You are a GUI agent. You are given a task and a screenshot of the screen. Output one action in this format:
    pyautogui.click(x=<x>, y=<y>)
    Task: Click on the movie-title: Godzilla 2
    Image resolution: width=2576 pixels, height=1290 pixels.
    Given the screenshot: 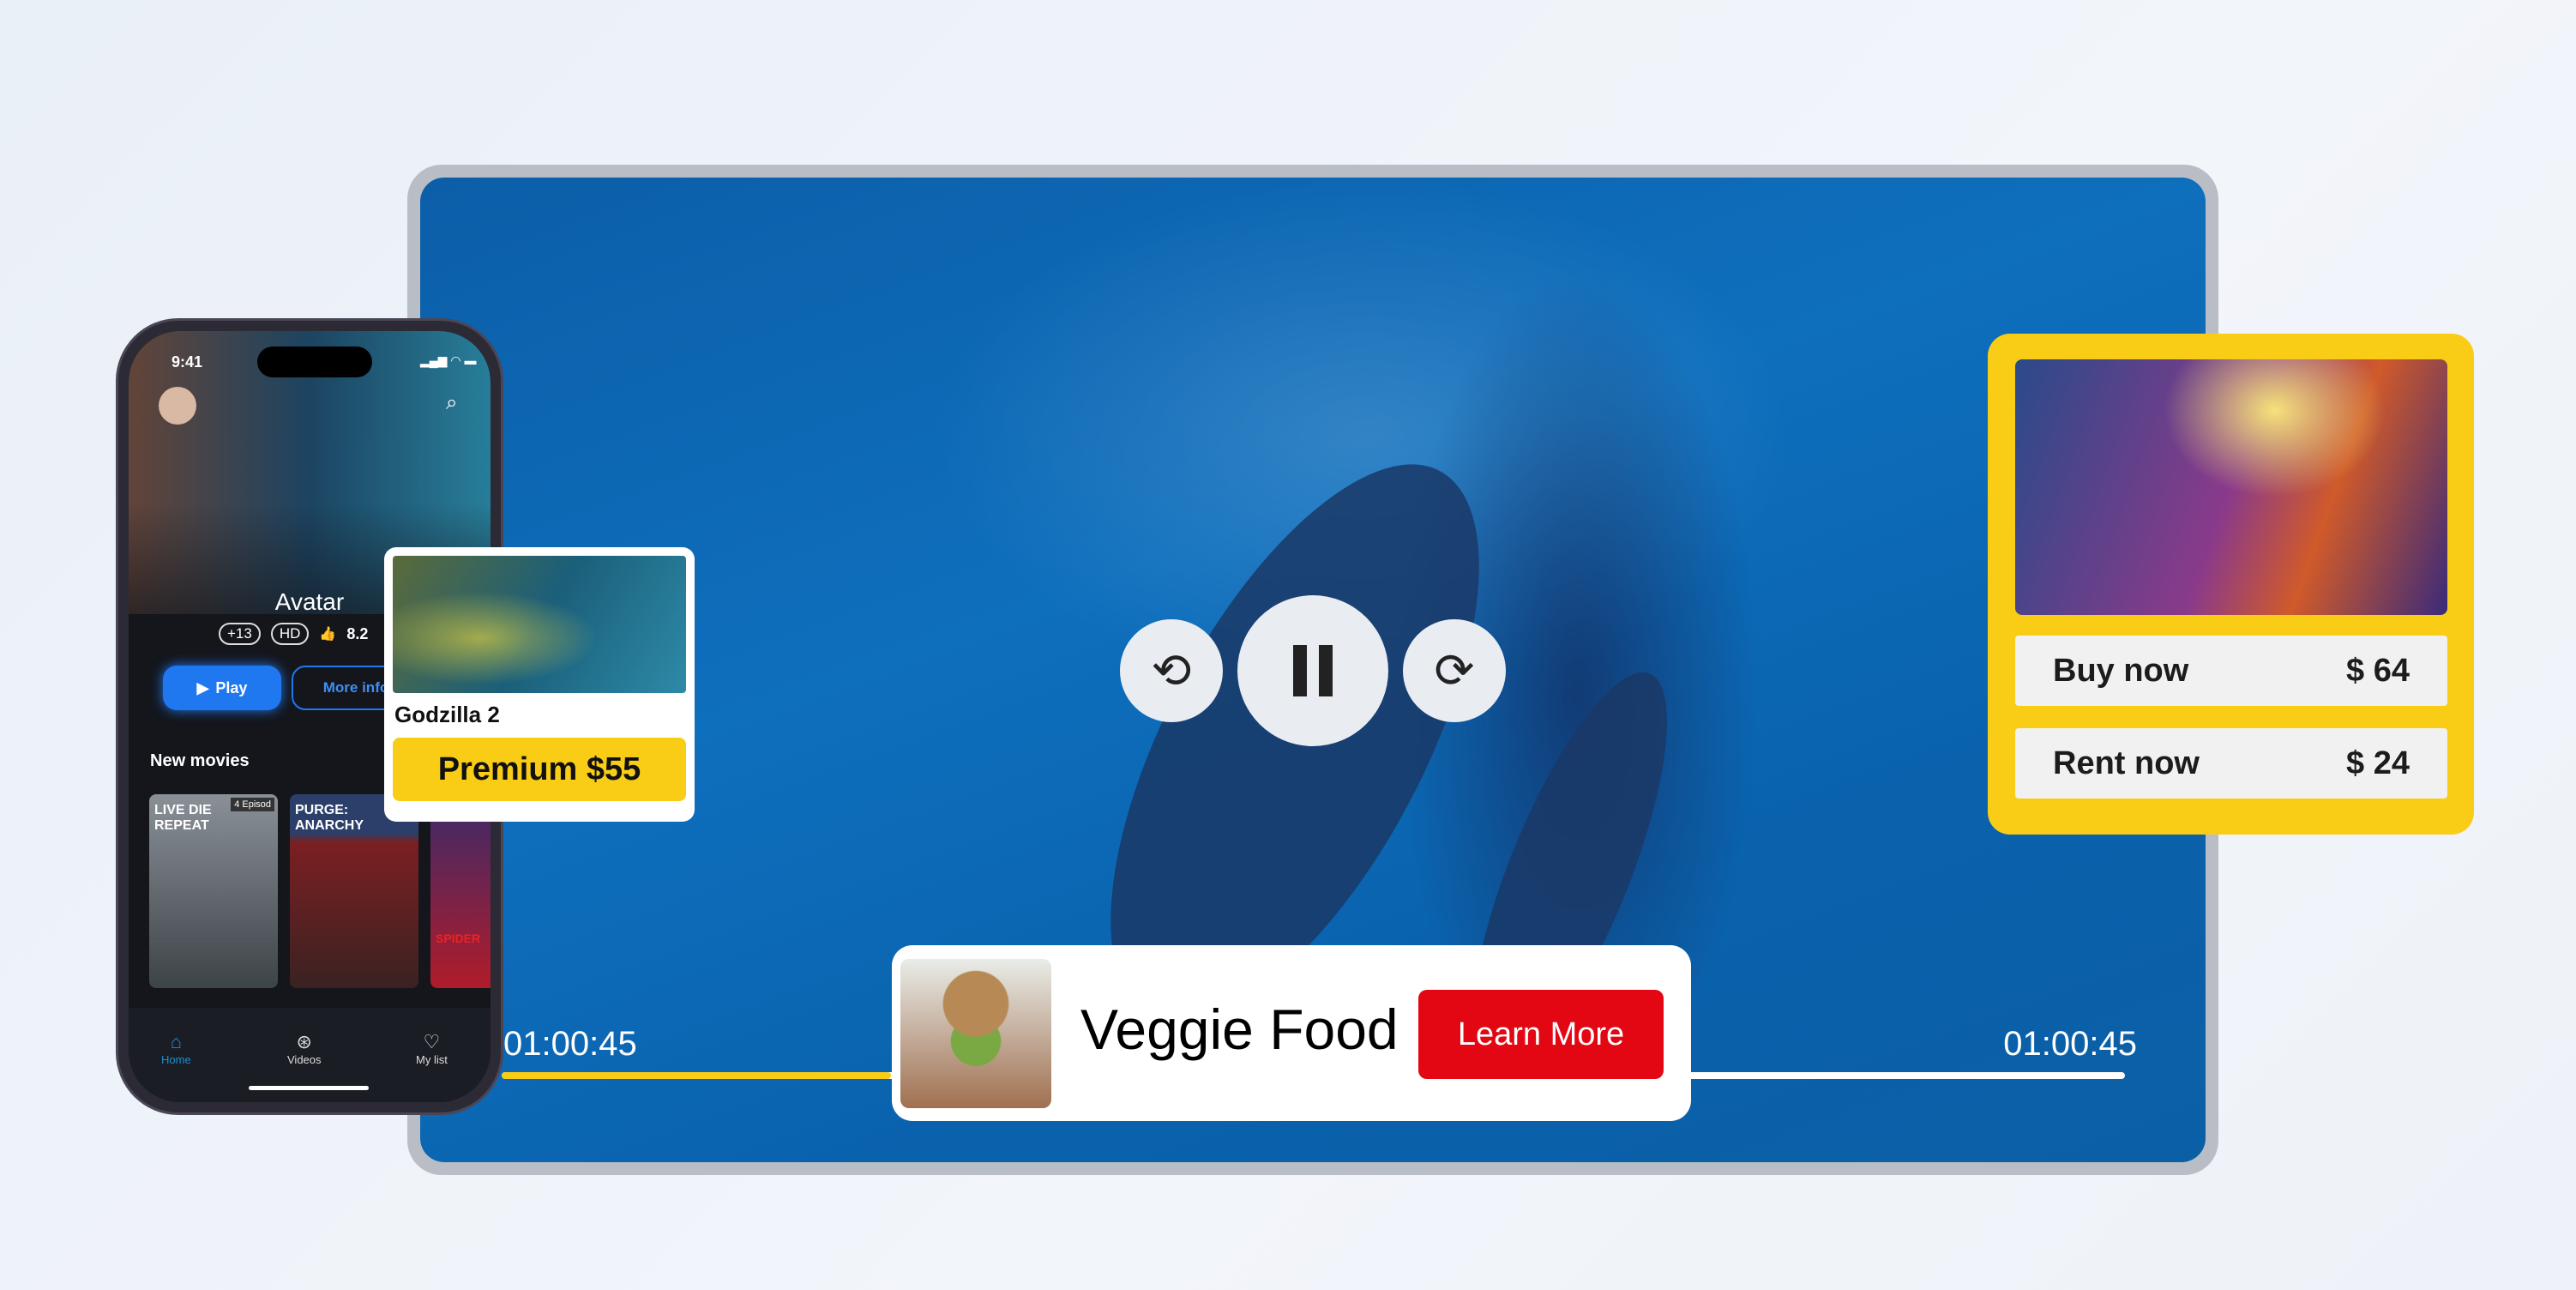 What is the action you would take?
    pyautogui.click(x=447, y=714)
    